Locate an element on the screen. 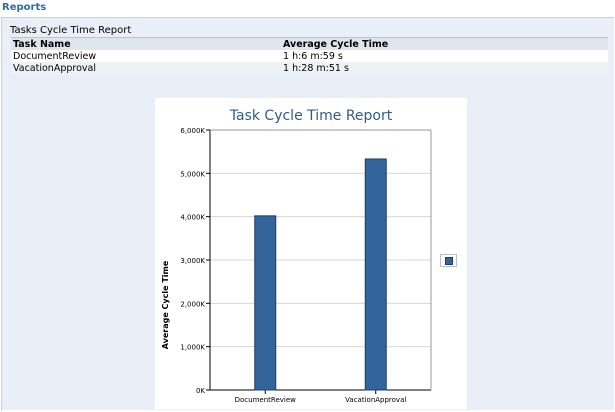  y-tick-label: 4,000K is located at coordinates (192, 218).